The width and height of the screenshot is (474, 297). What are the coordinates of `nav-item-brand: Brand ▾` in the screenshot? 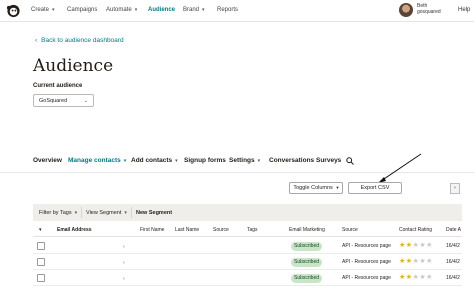 It's located at (194, 10).